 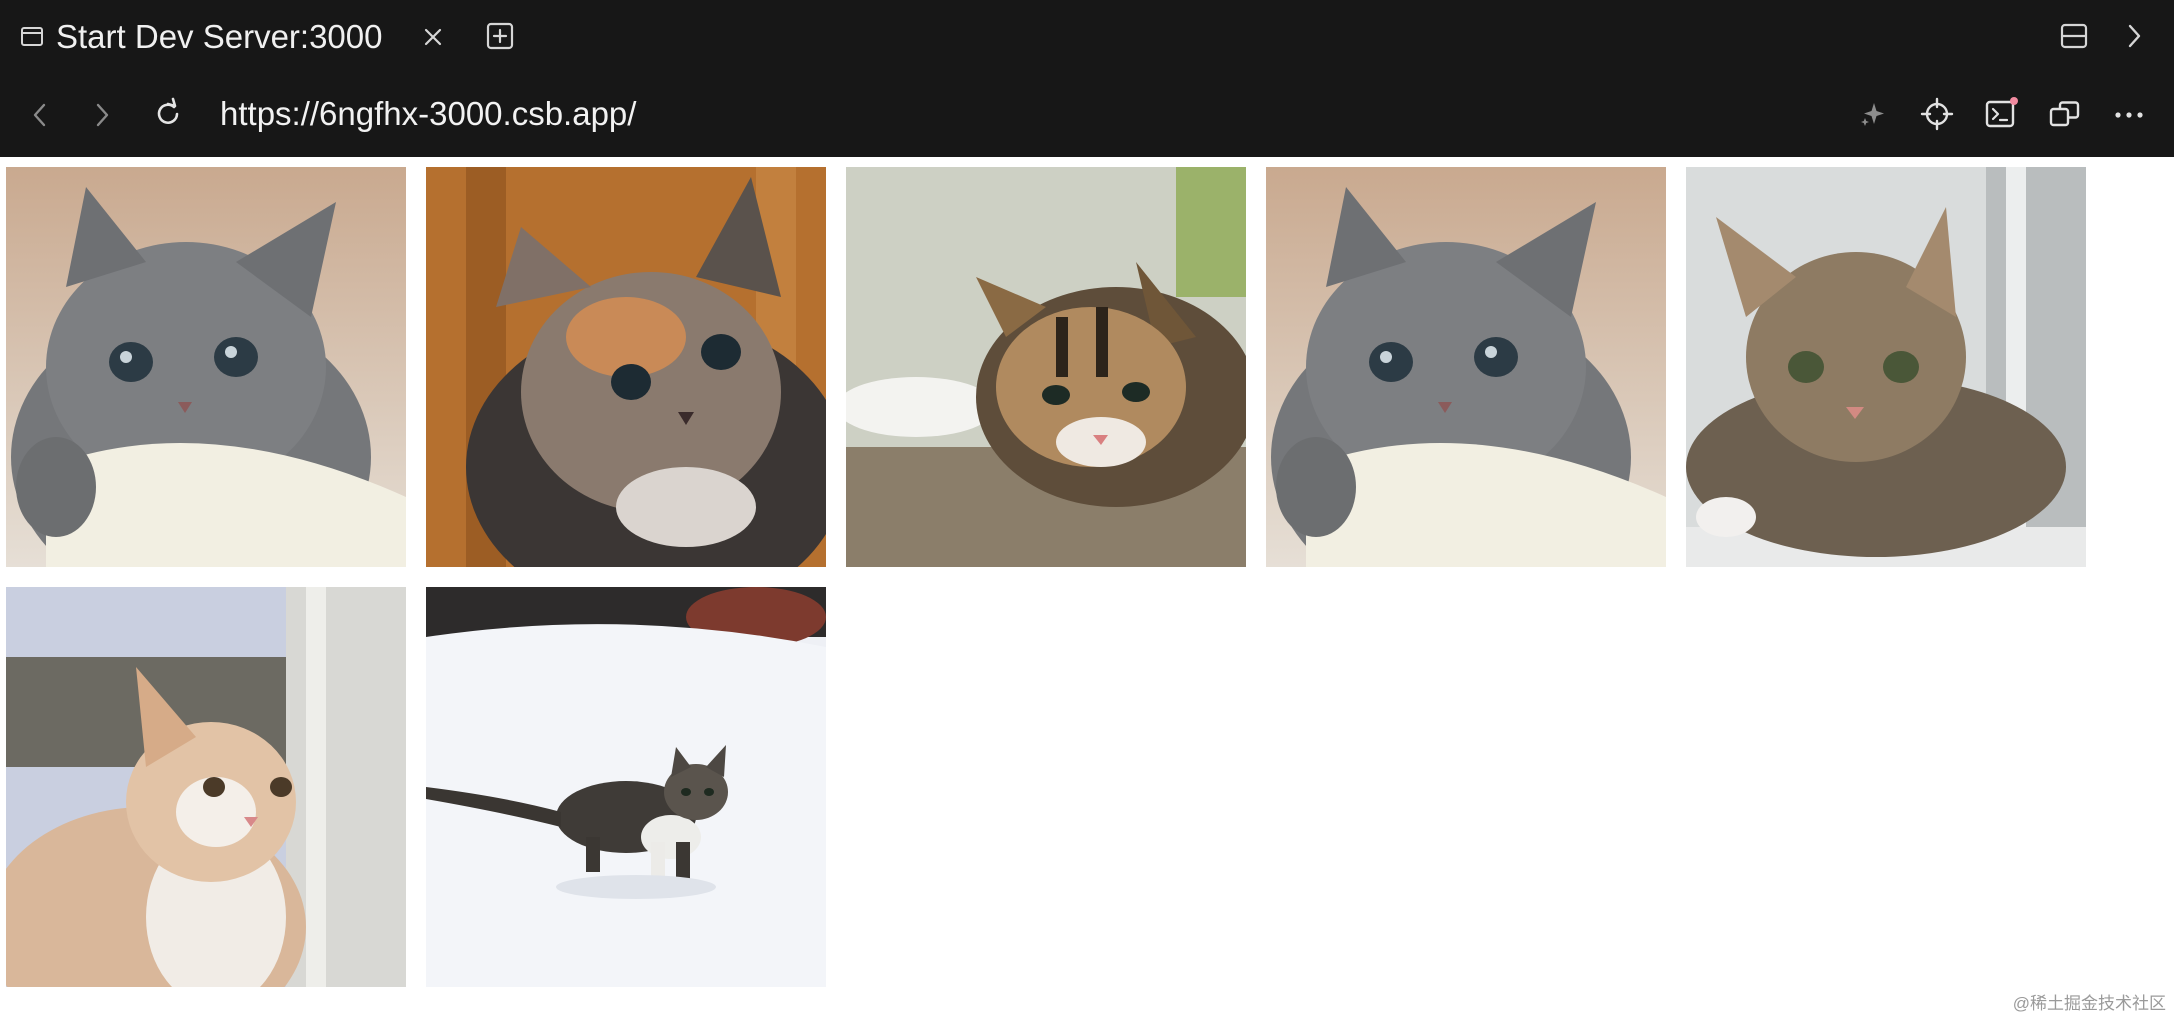 What do you see at coordinates (433, 37) in the screenshot?
I see `close-icon` at bounding box center [433, 37].